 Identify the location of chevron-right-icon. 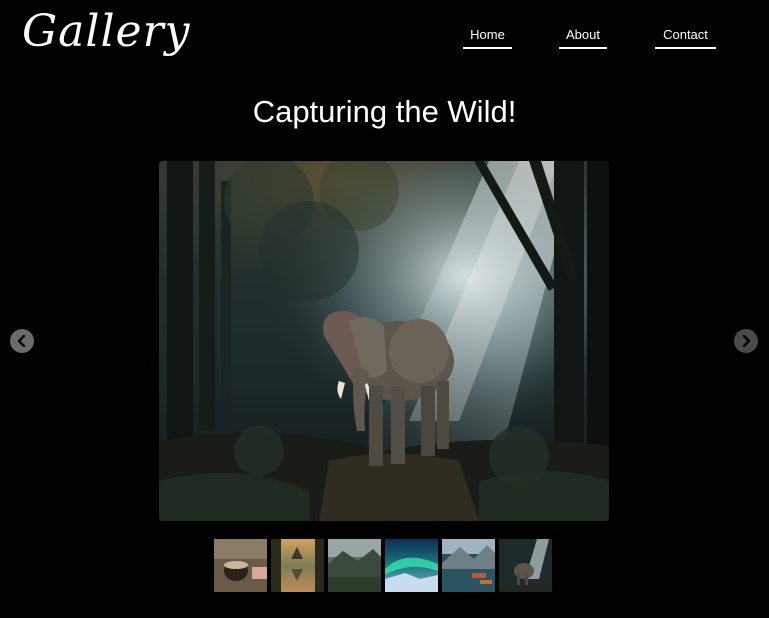
(746, 341).